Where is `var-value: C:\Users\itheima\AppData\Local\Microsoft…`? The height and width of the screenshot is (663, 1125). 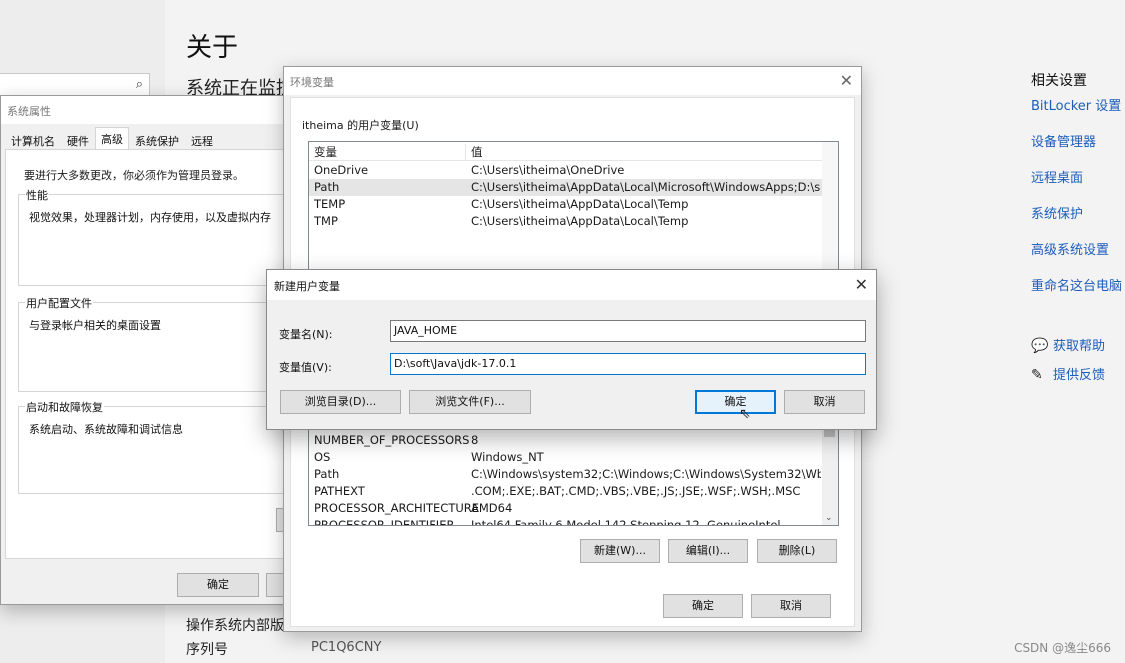
var-value: C:\Users\itheima\AppData\Local\Microsoft… is located at coordinates (646, 187).